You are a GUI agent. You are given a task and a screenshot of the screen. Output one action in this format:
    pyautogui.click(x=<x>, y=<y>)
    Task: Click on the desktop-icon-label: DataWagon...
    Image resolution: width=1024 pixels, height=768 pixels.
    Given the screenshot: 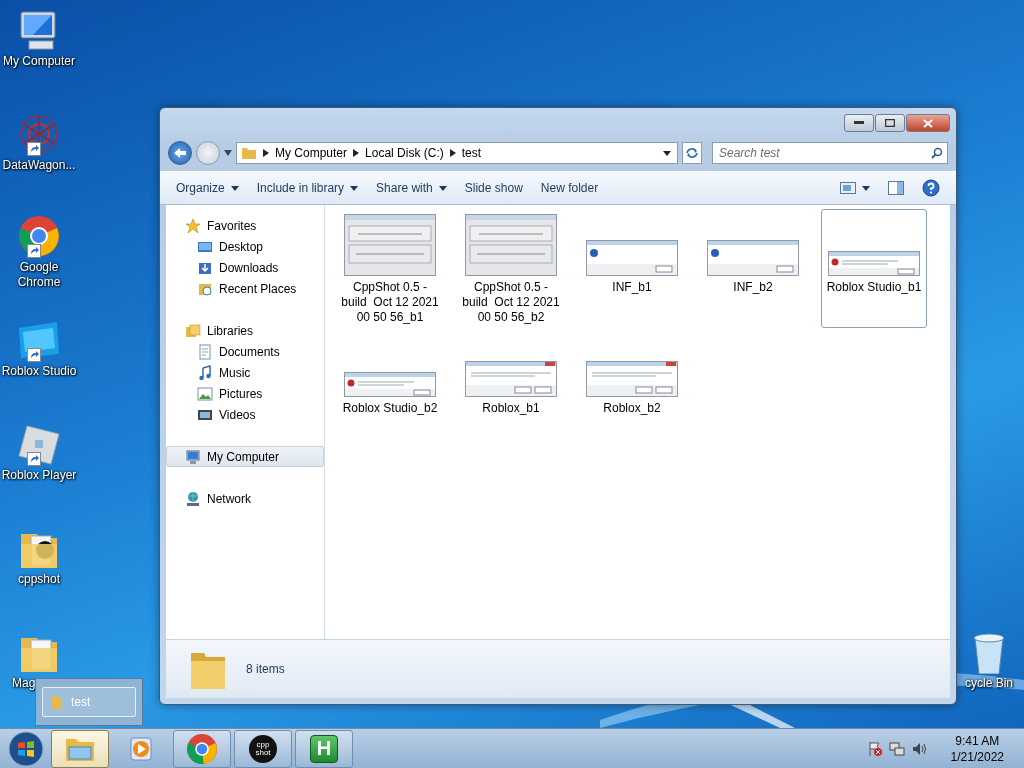 What is the action you would take?
    pyautogui.click(x=39, y=165)
    